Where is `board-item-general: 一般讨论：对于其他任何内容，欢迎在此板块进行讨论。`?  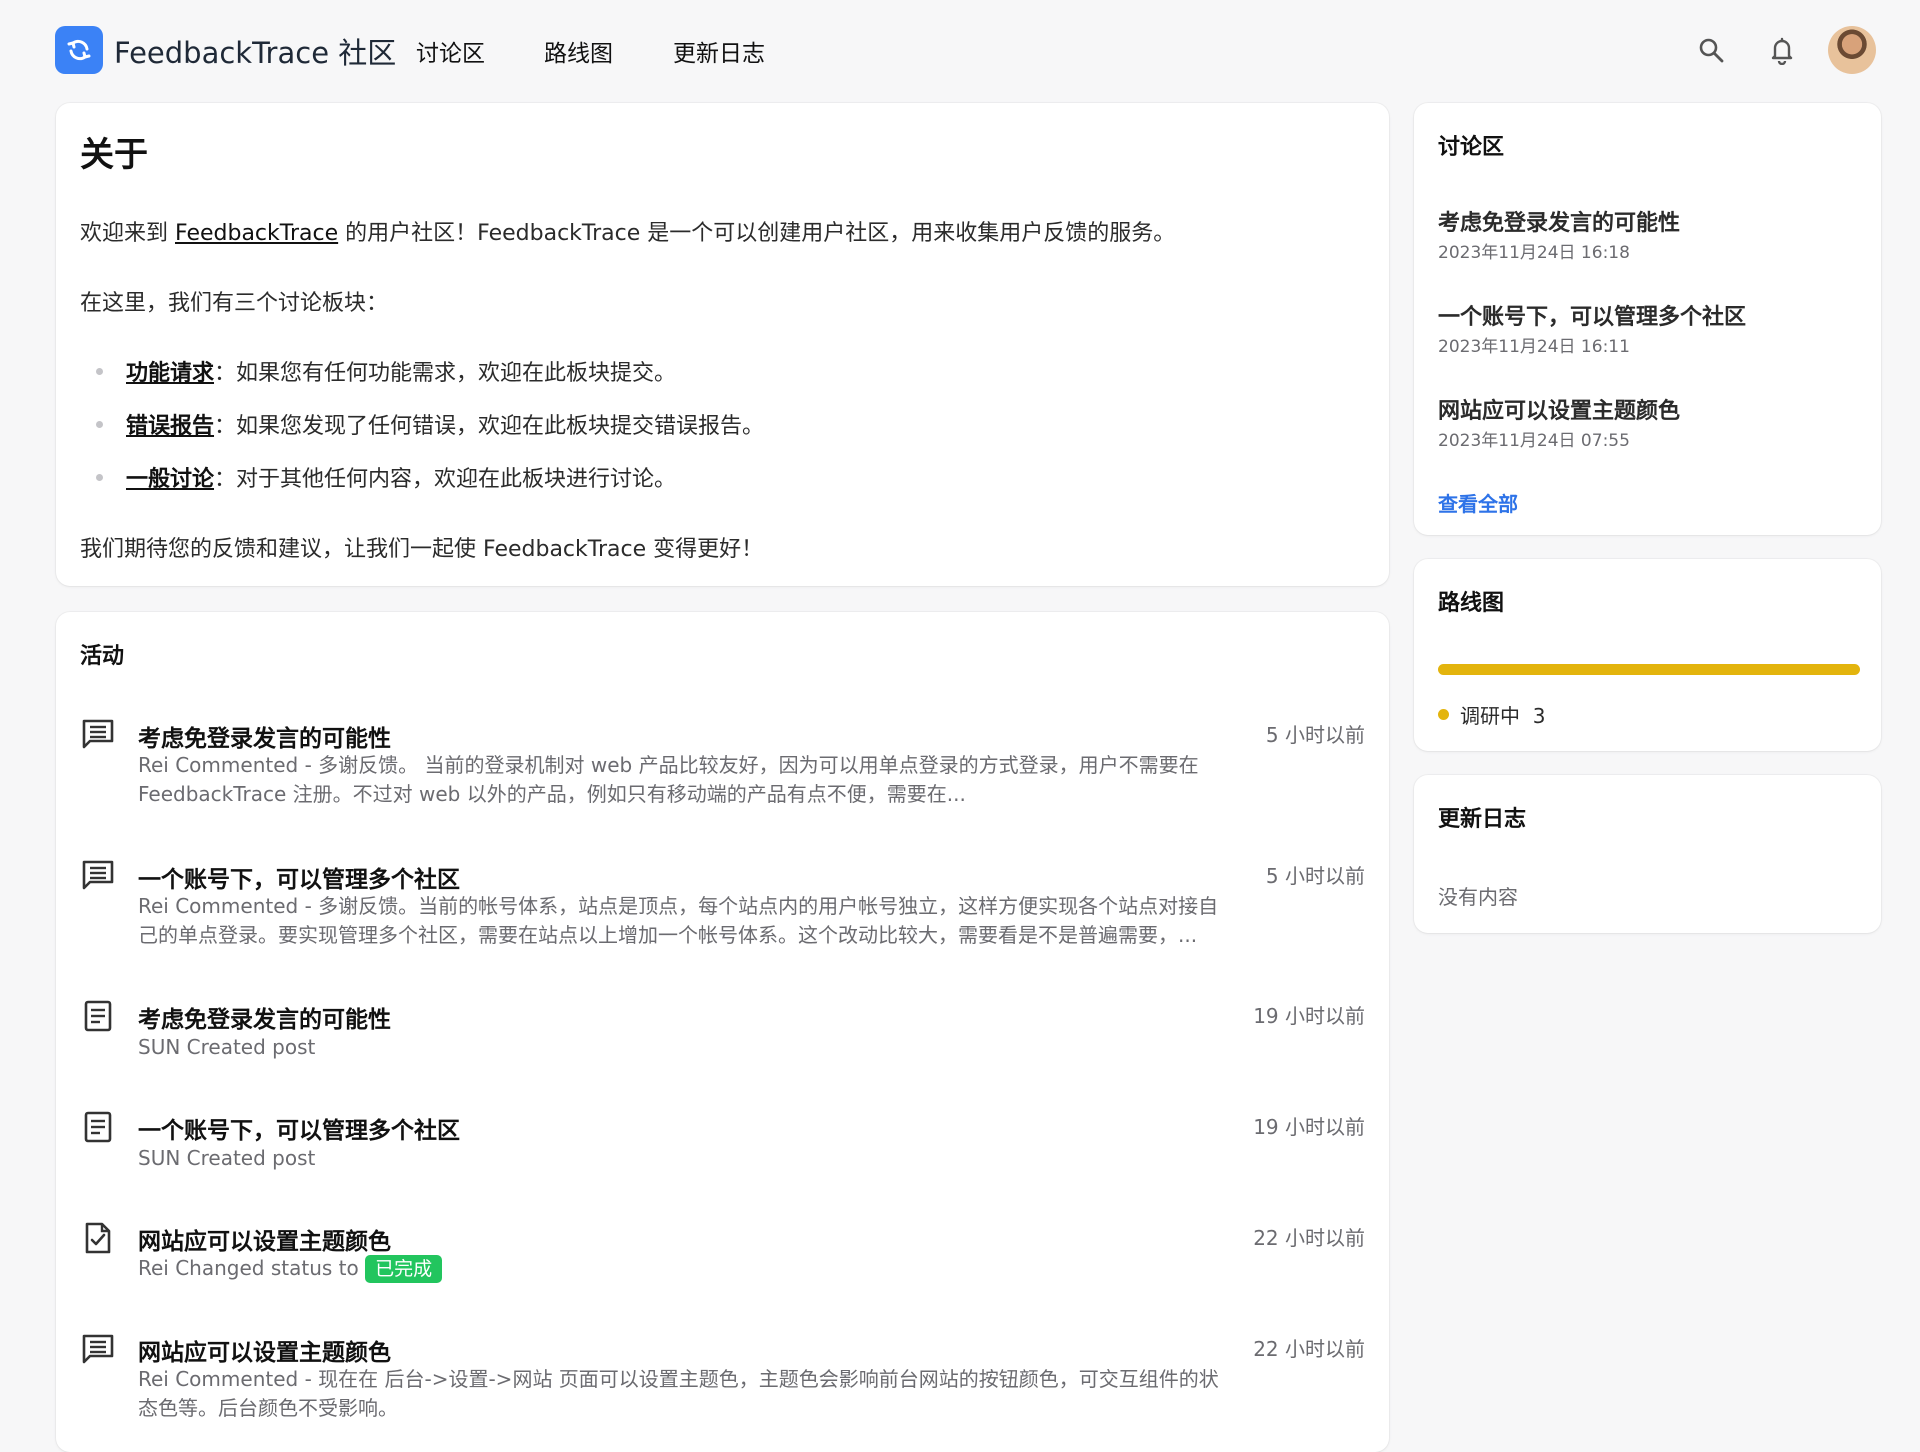 board-item-general: 一般讨论：对于其他任何内容，欢迎在此板块进行讨论。 is located at coordinates (401, 477).